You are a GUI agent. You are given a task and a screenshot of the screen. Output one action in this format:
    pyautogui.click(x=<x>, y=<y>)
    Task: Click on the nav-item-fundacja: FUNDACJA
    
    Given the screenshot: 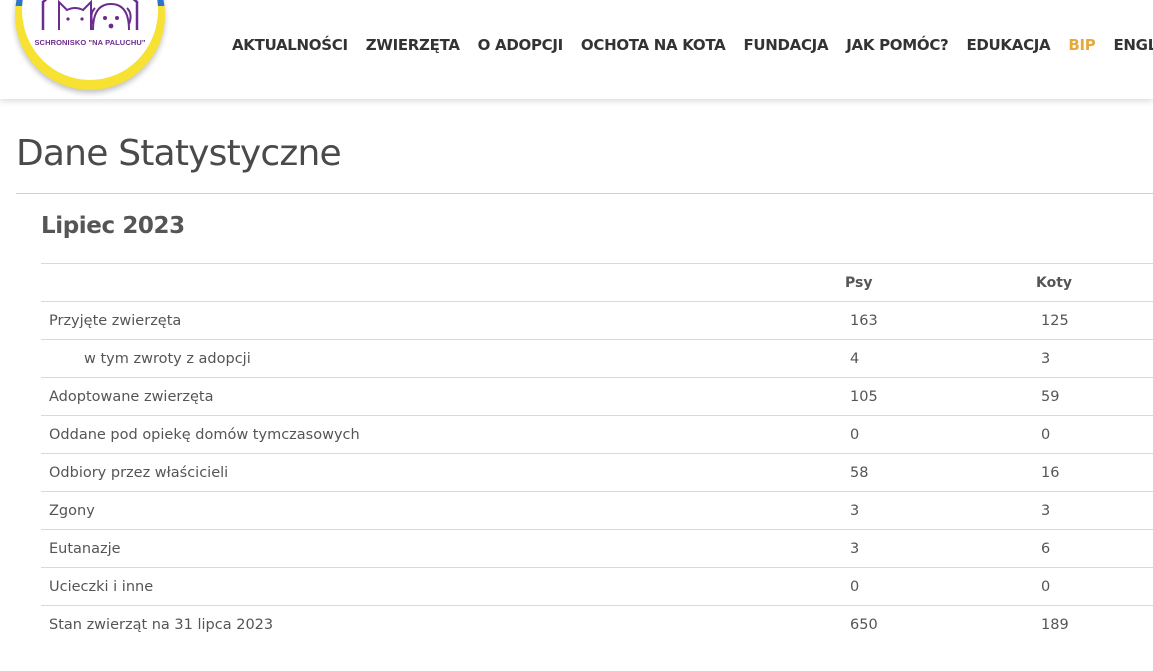 What is the action you would take?
    pyautogui.click(x=785, y=45)
    